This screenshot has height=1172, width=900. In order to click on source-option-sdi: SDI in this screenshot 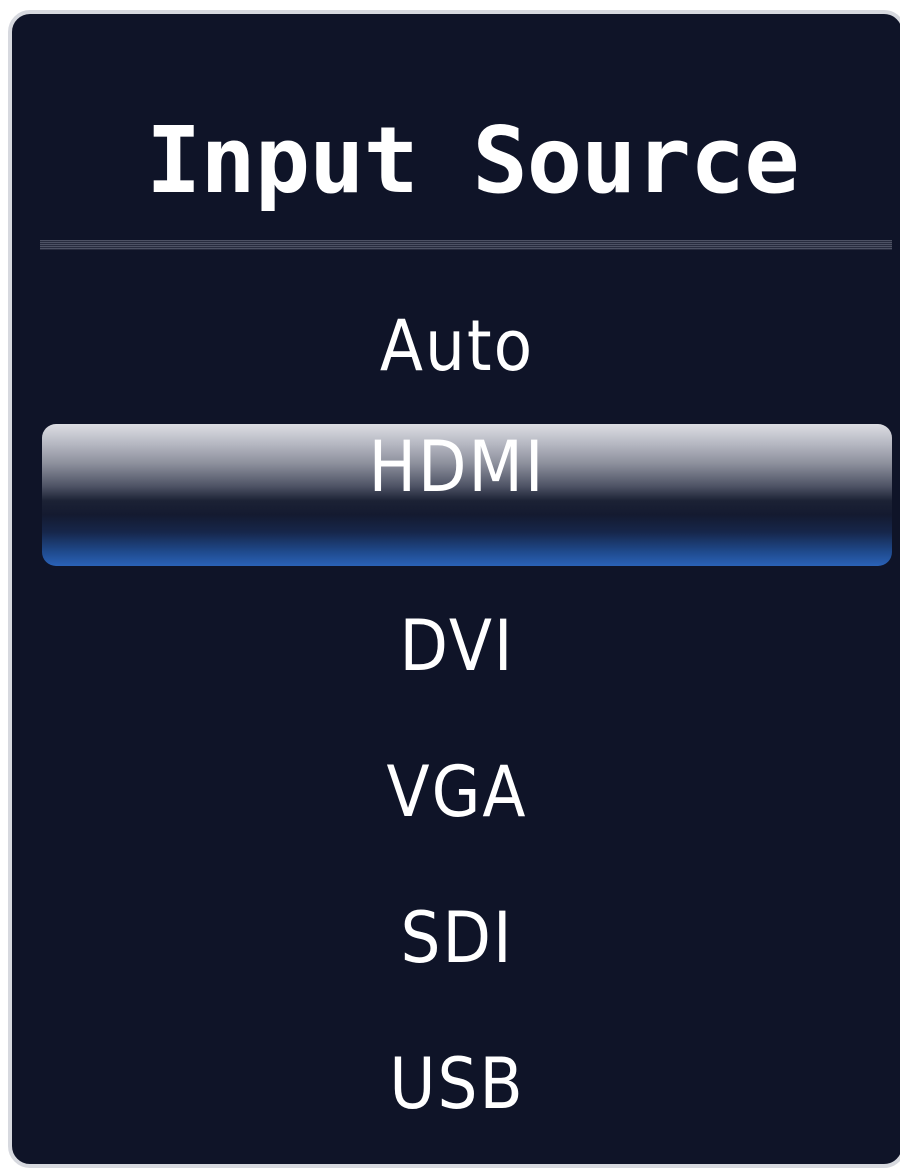, I will do `click(456, 938)`.